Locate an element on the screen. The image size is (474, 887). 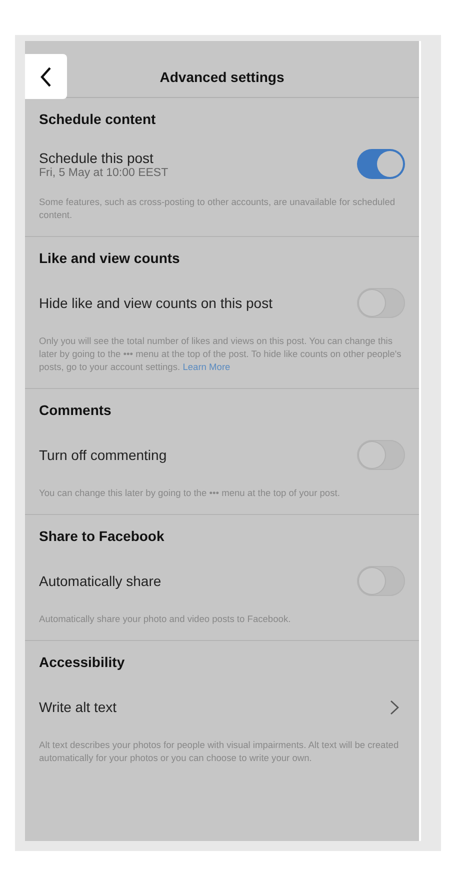
section-heading: Accessibility is located at coordinates (82, 662).